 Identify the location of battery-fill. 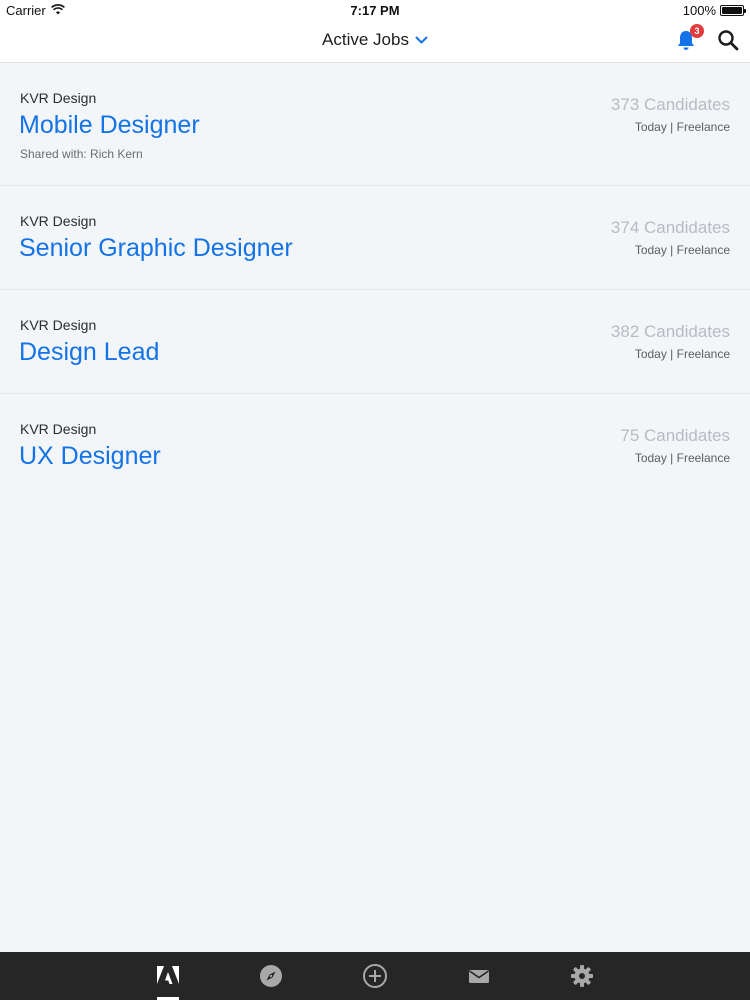
(732, 10).